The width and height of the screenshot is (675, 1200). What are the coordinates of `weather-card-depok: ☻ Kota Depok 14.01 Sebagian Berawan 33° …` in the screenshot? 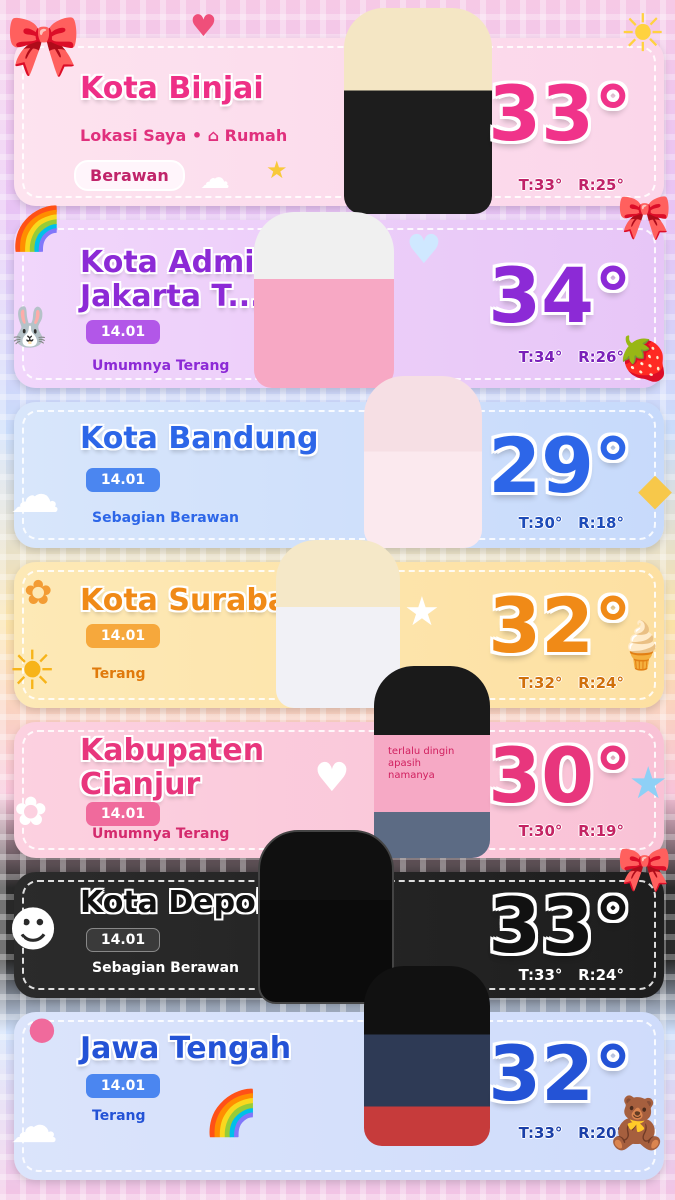 It's located at (340, 917).